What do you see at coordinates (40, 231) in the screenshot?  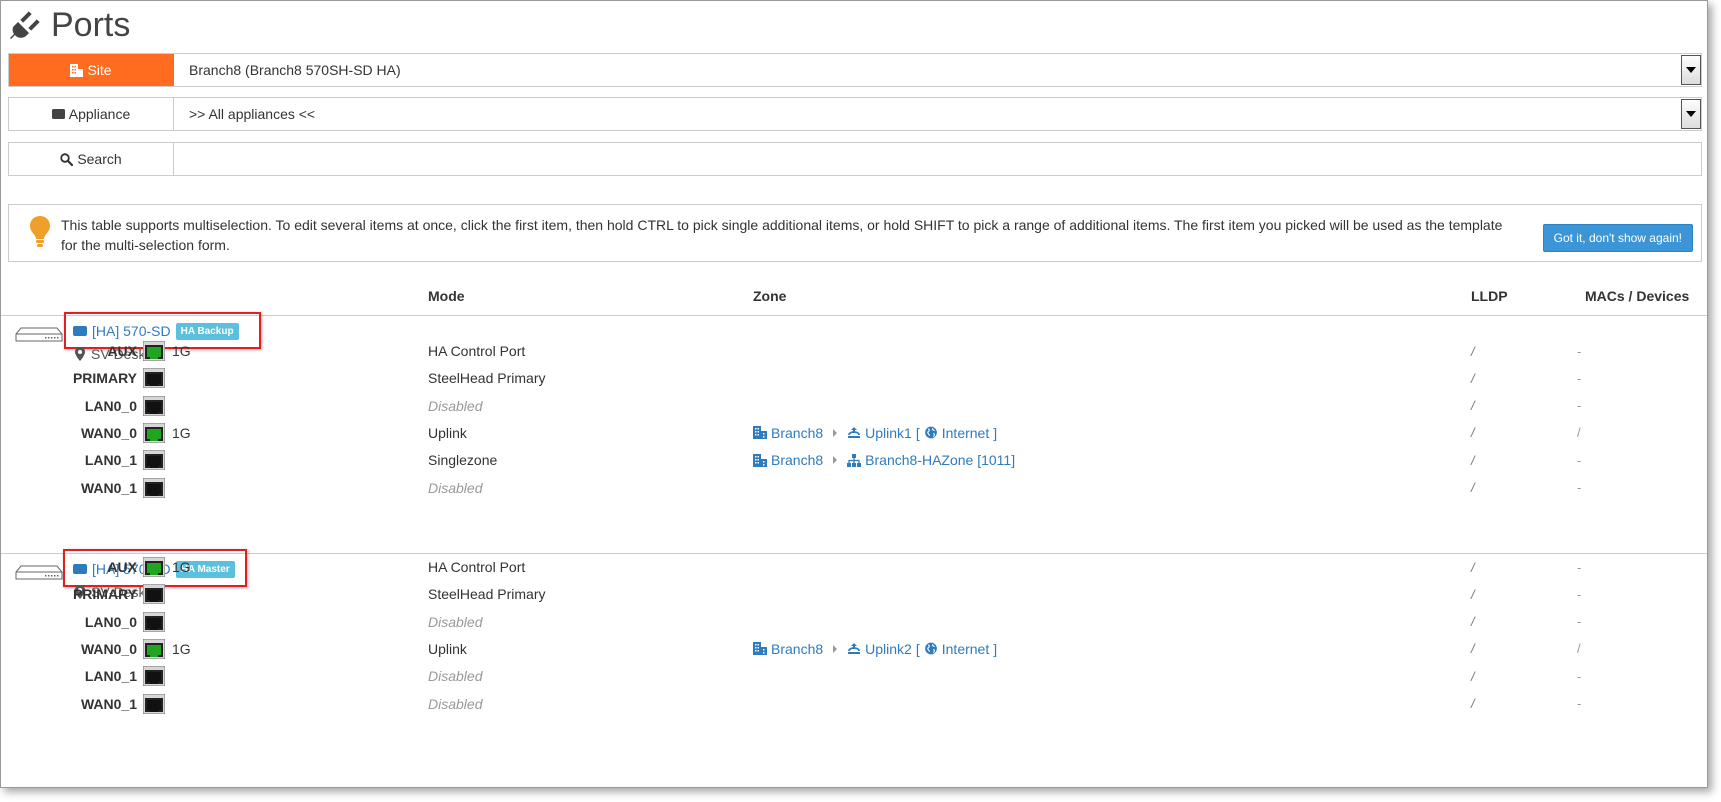 I see `lightbulb-icon` at bounding box center [40, 231].